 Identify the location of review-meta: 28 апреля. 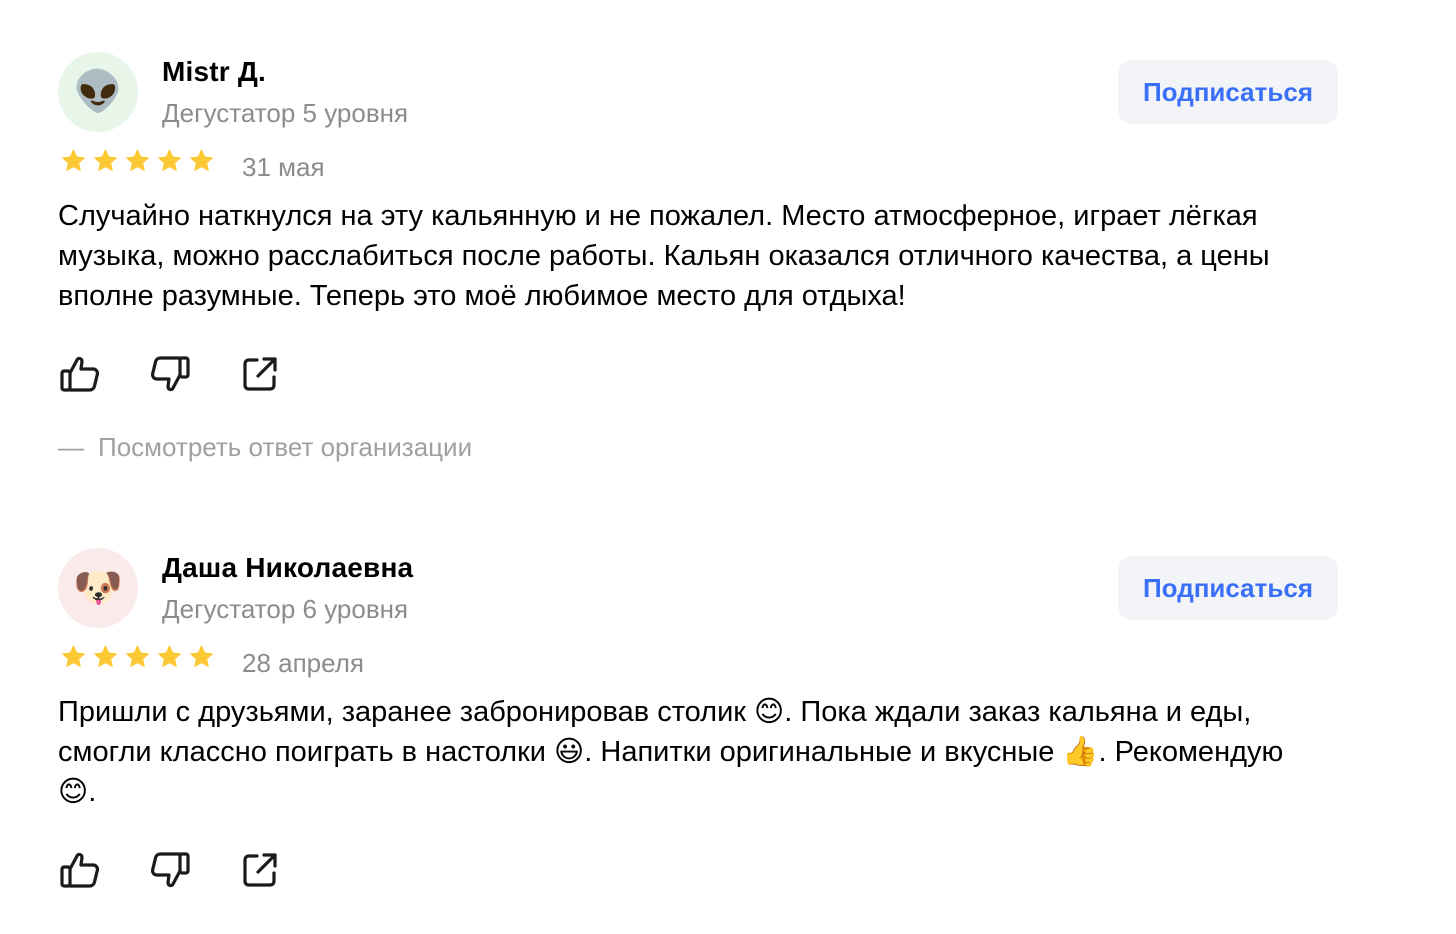
(698, 662).